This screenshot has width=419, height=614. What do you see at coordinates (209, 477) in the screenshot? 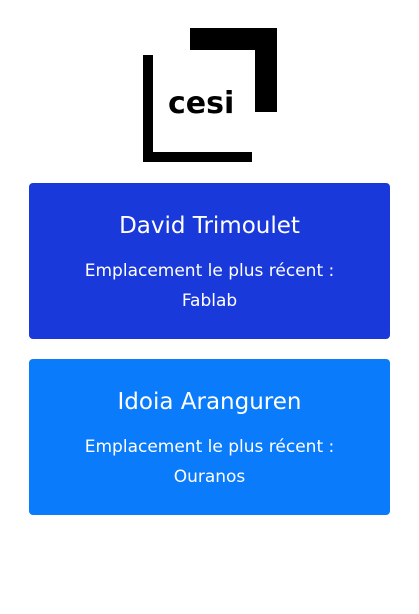
I see `card-location-value: Ouranos` at bounding box center [209, 477].